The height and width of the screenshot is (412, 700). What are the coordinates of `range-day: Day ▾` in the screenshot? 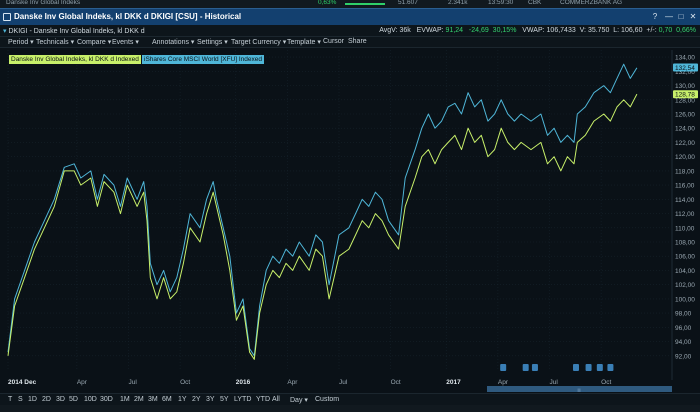 It's located at (299, 400).